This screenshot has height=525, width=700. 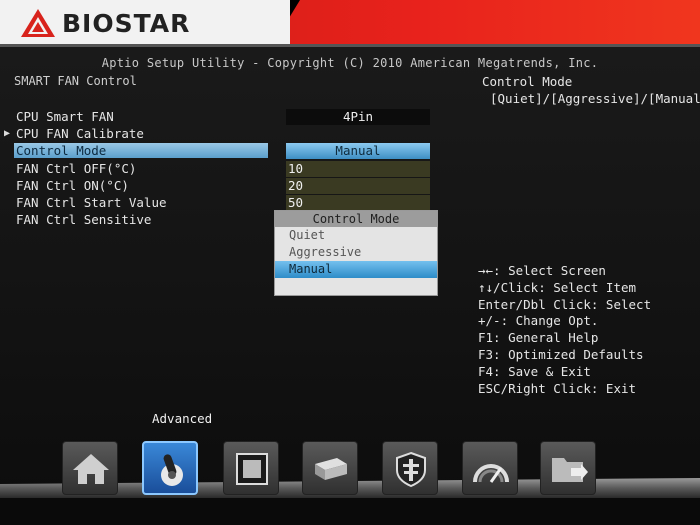 I want to click on nav-main, so click(x=90, y=468).